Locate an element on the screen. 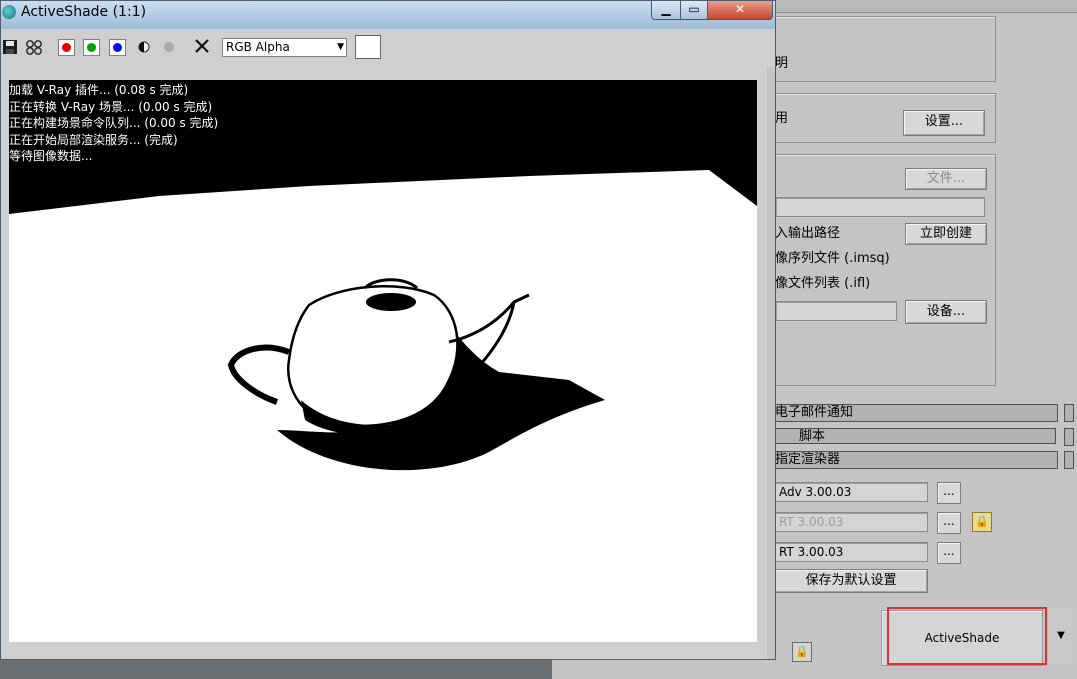  group-label-2: 用 is located at coordinates (782, 118).